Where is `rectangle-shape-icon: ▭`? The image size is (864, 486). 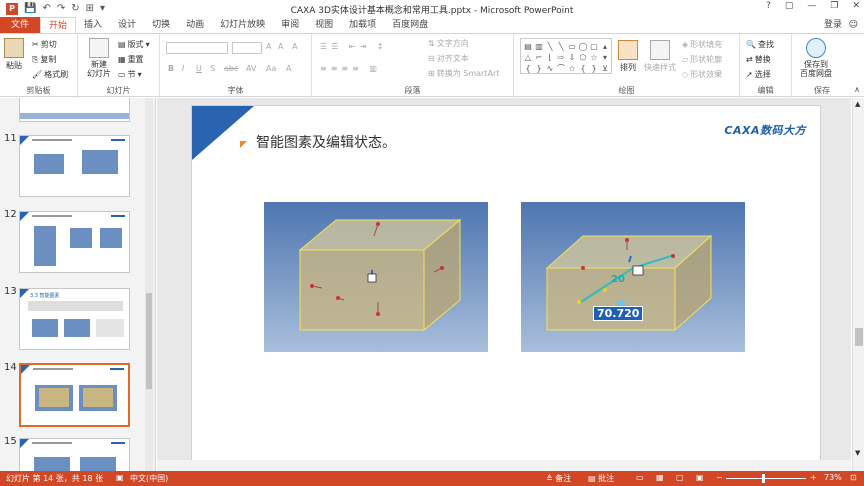
rectangle-shape-icon: ▭ is located at coordinates (572, 46).